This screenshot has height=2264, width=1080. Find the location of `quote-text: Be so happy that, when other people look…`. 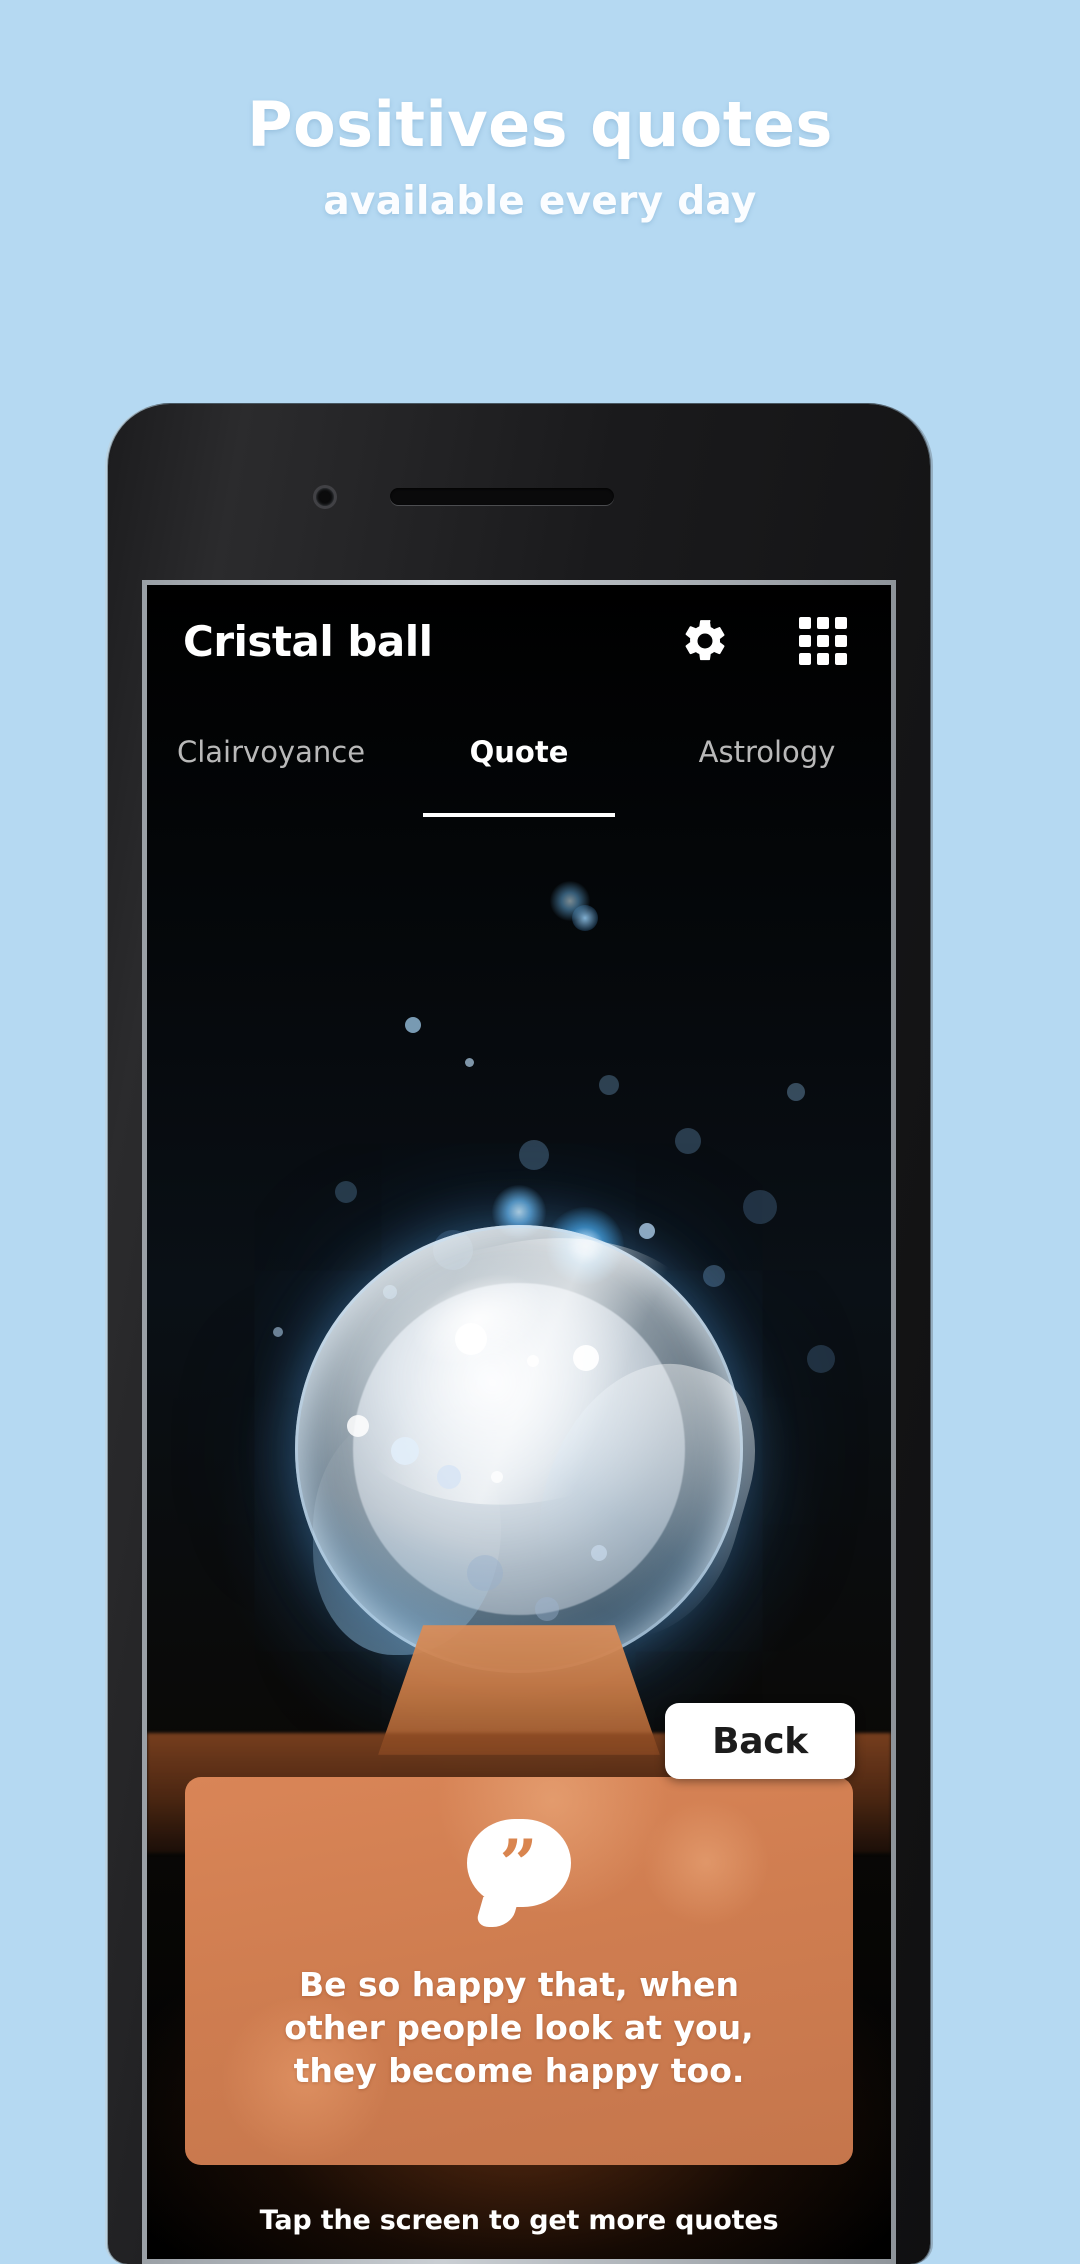

quote-text: Be so happy that, when other people look… is located at coordinates (519, 2027).